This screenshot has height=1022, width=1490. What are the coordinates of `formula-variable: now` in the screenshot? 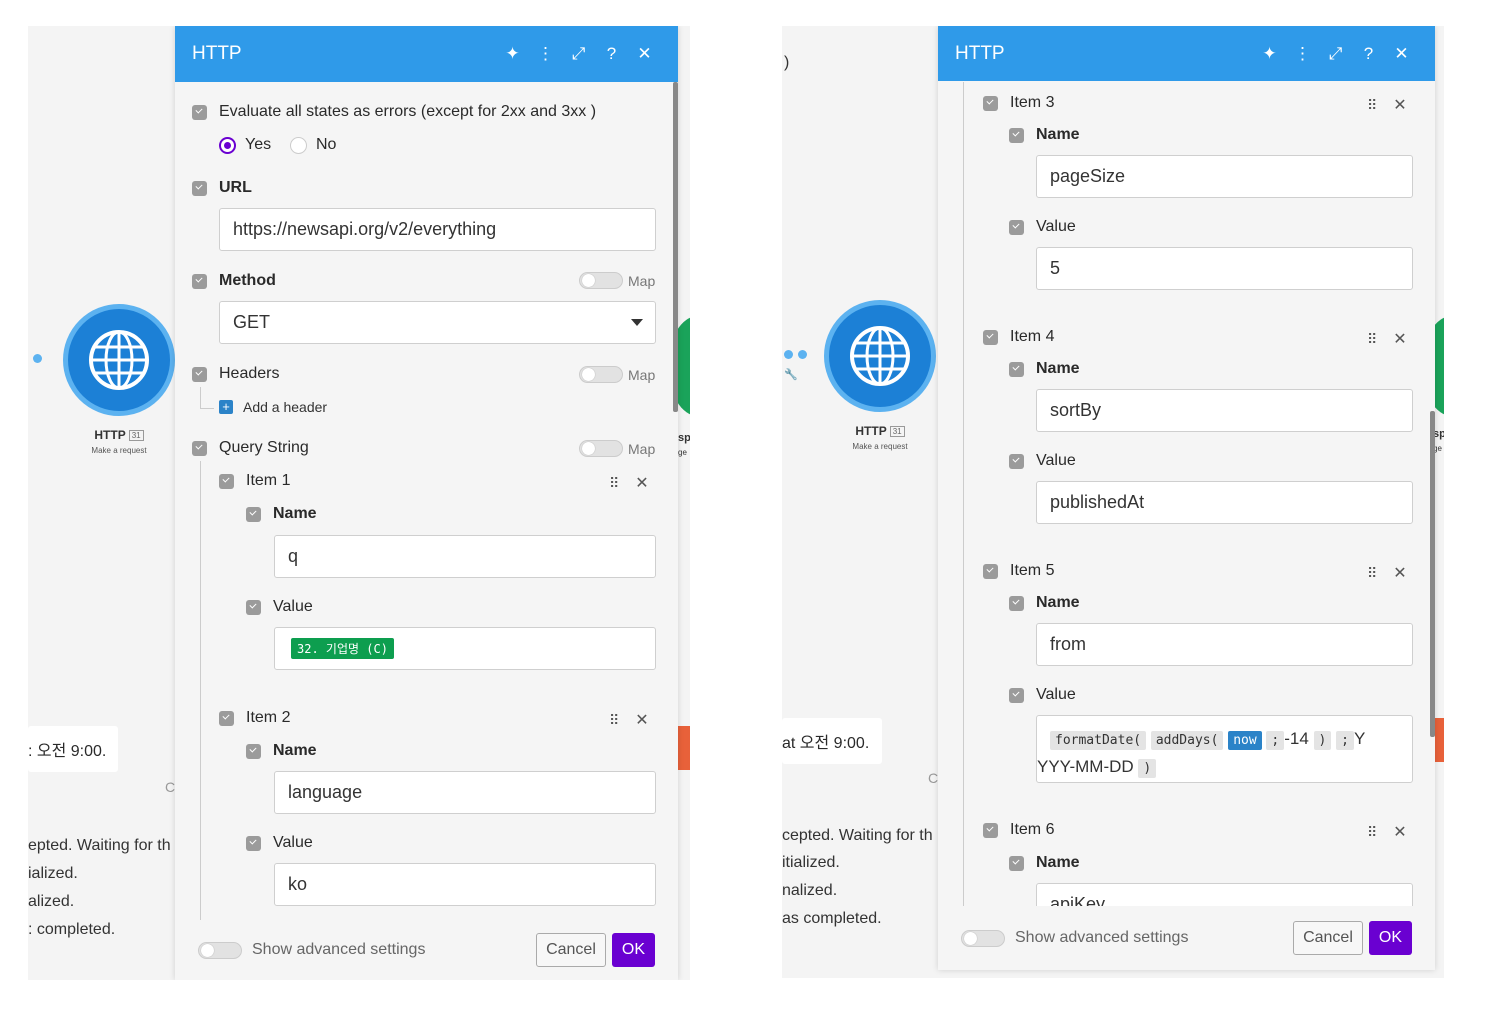 It's located at (1245, 740).